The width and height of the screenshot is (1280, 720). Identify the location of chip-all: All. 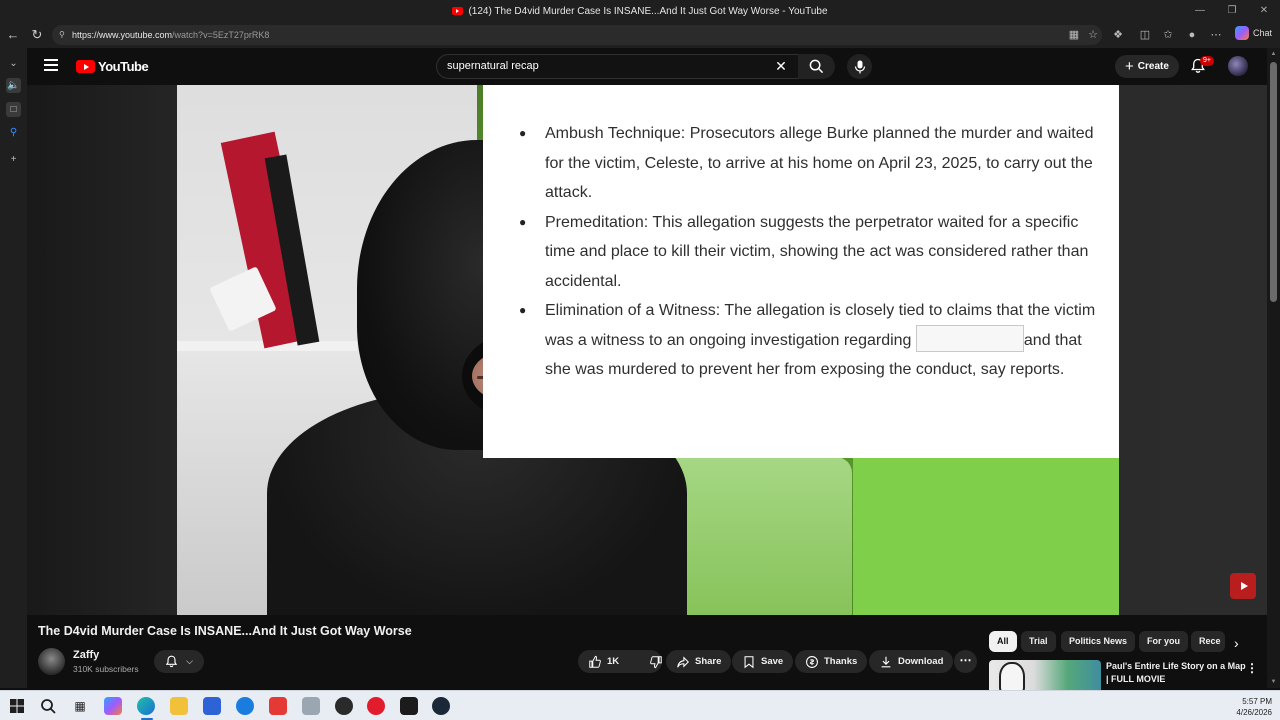
(1003, 641).